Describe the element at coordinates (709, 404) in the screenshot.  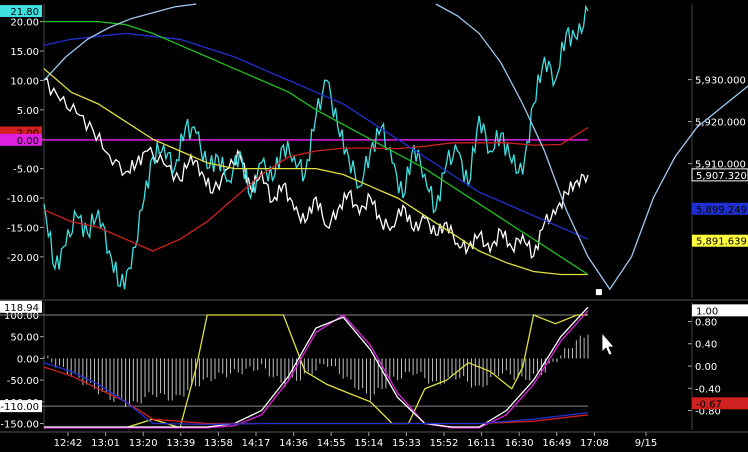
I see `right-value-badge-label: -0.67` at that location.